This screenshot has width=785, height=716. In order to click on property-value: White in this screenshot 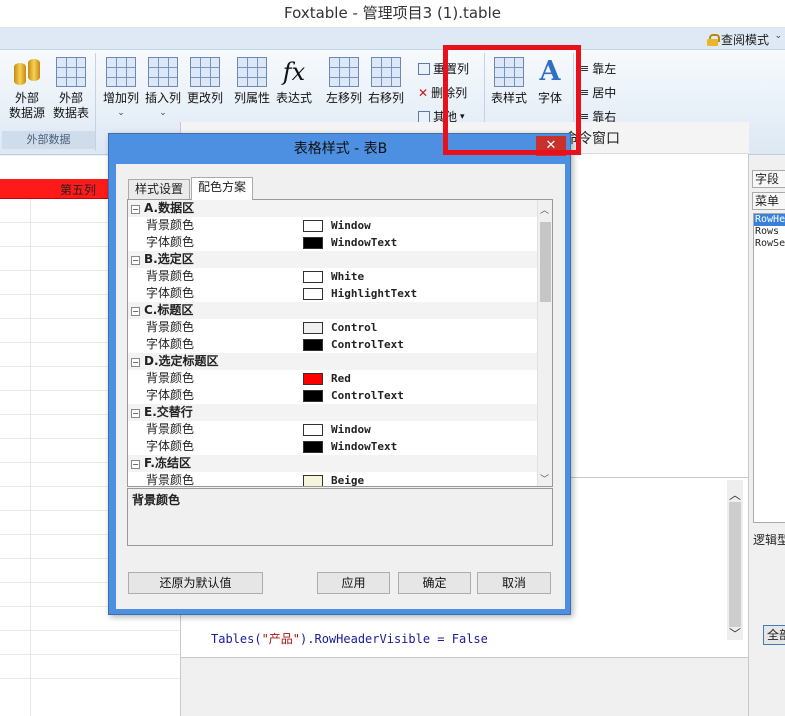, I will do `click(347, 276)`.